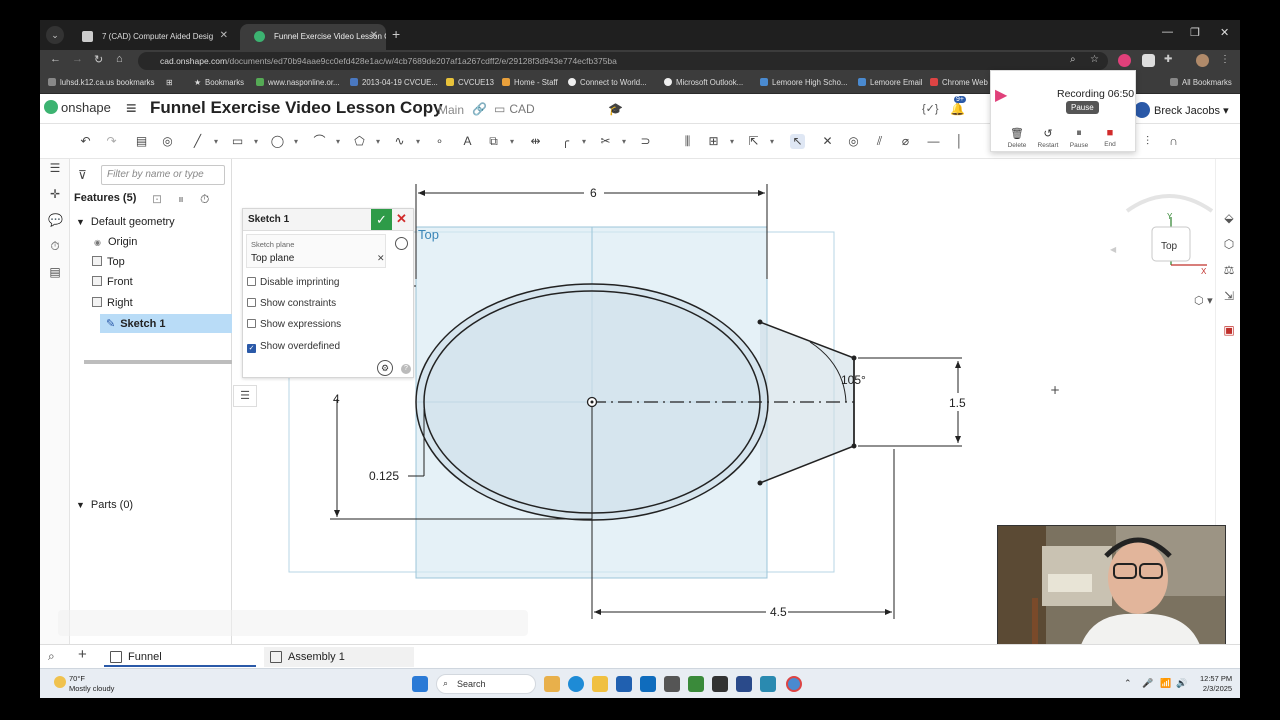  I want to click on bookmark-item: Chrome Web, so click(959, 82).